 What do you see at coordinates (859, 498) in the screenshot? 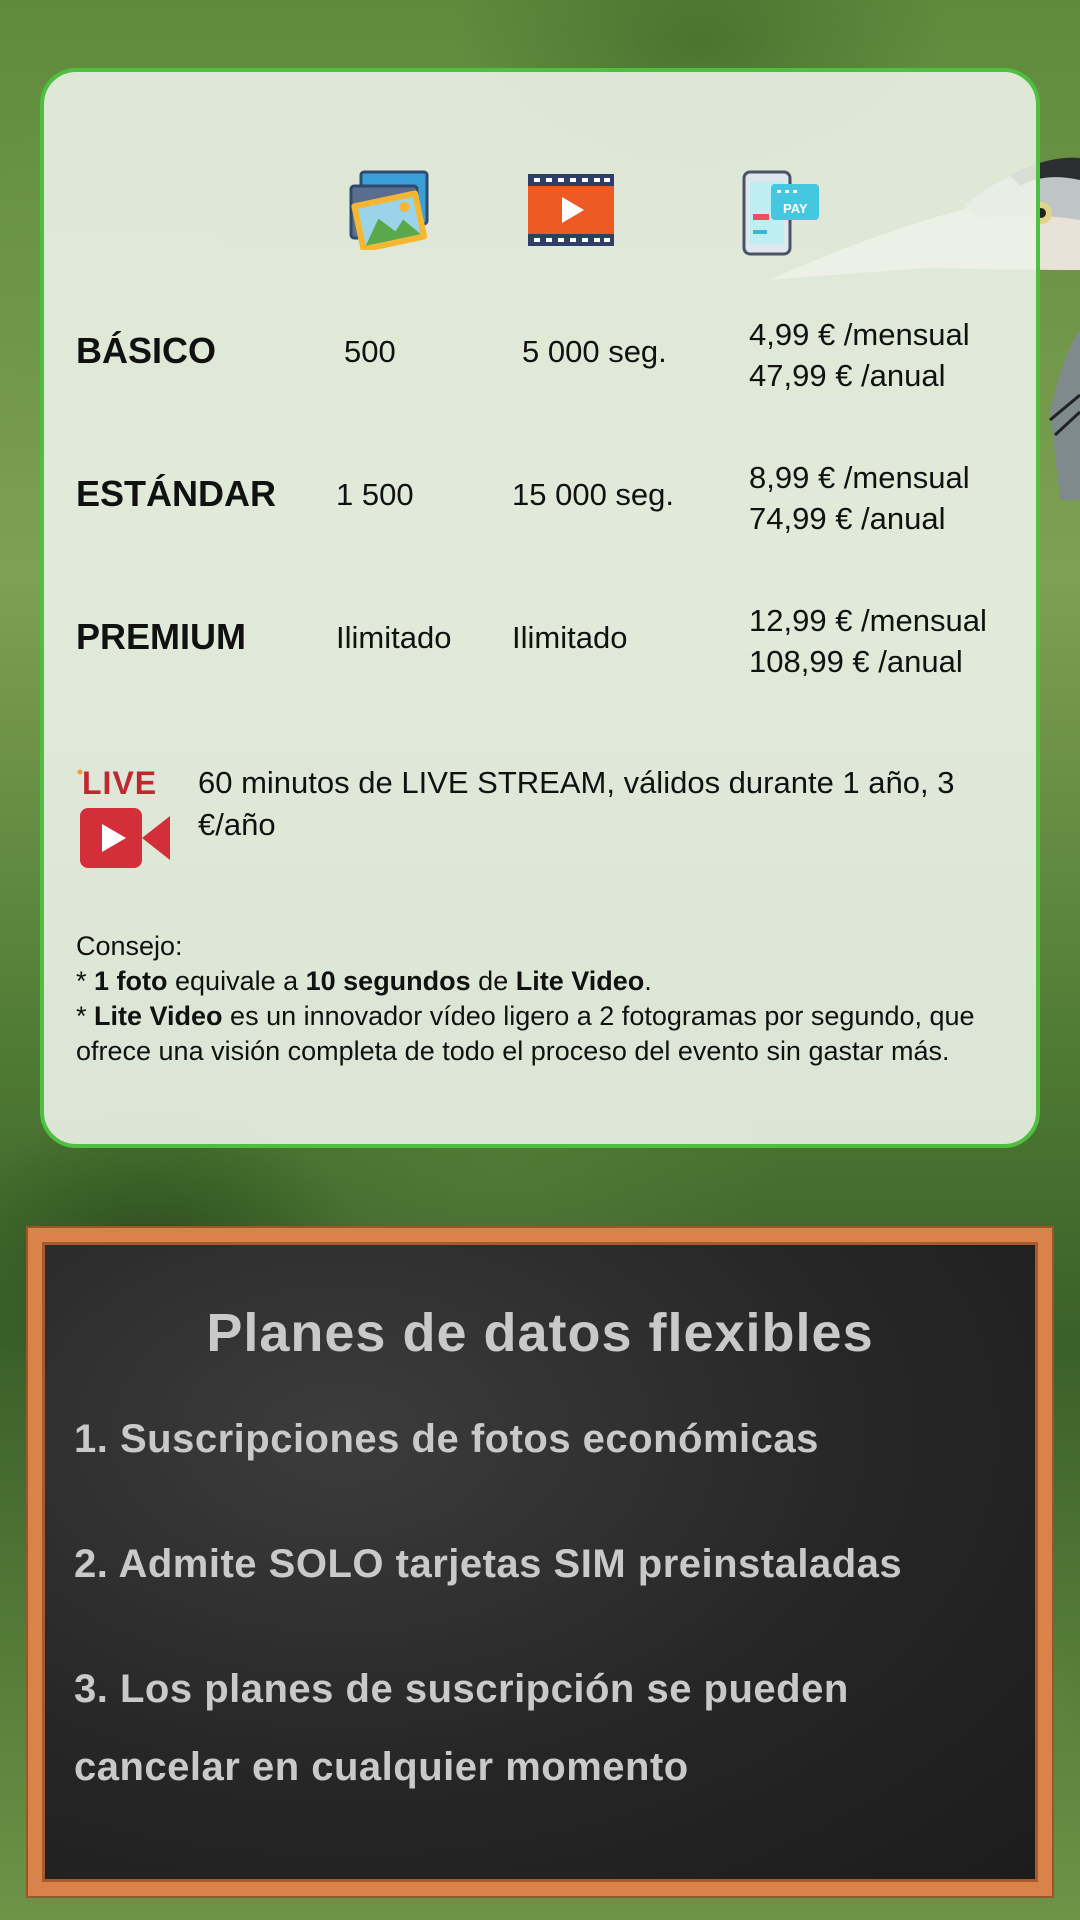
I see `plan-price-estandar: 8,99 € /mensual 74,99 € /anual` at bounding box center [859, 498].